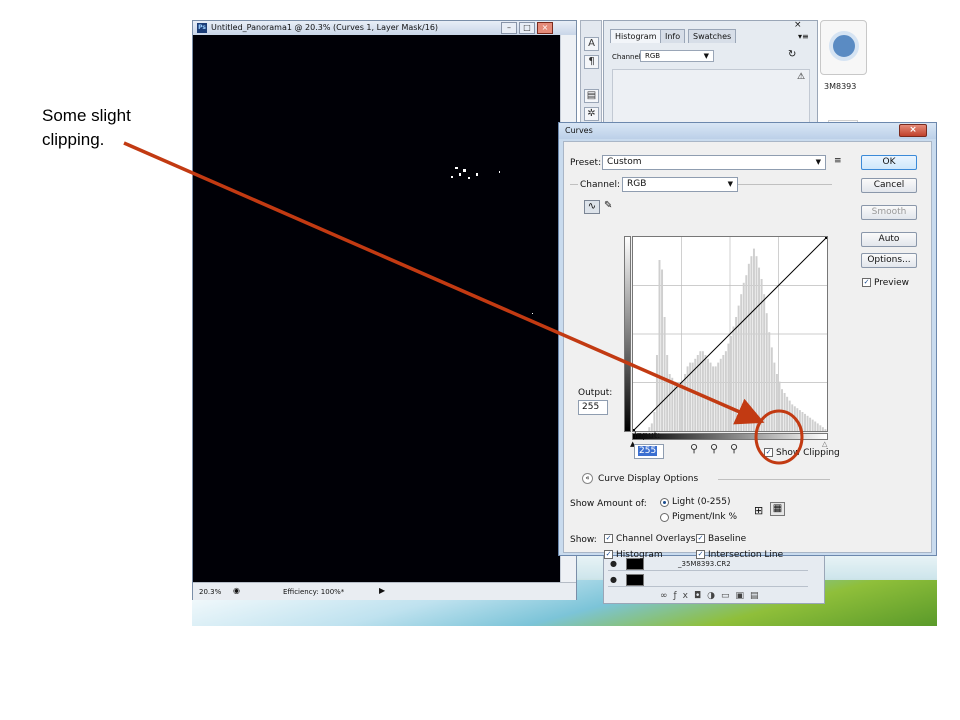 This screenshot has width=960, height=720. What do you see at coordinates (798, 25) in the screenshot?
I see `panel-close-icon: ×` at bounding box center [798, 25].